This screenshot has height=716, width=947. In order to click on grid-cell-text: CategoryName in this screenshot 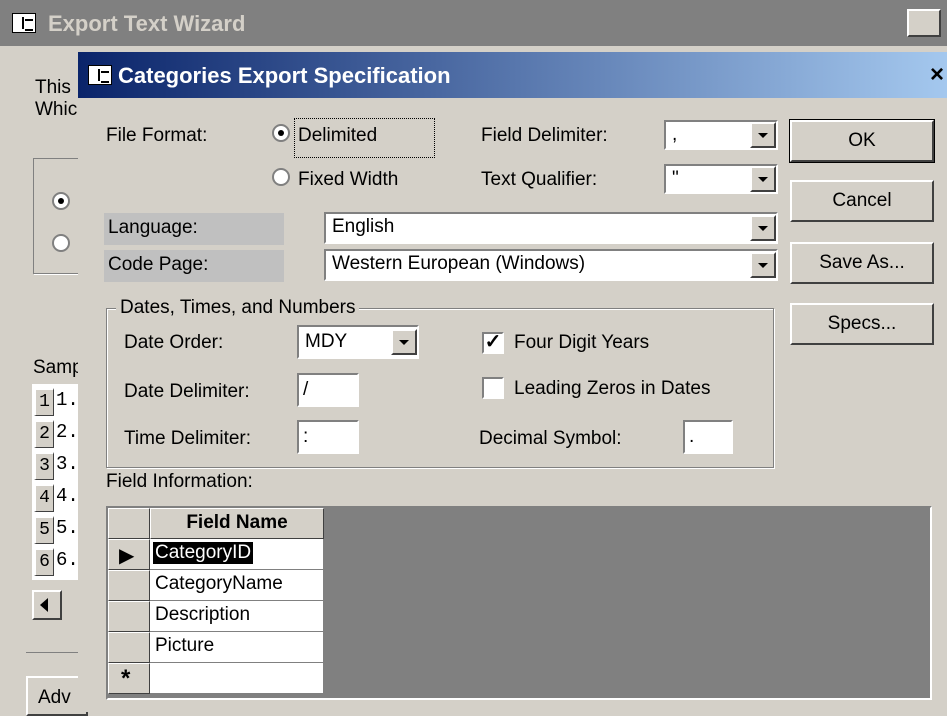, I will do `click(219, 583)`.